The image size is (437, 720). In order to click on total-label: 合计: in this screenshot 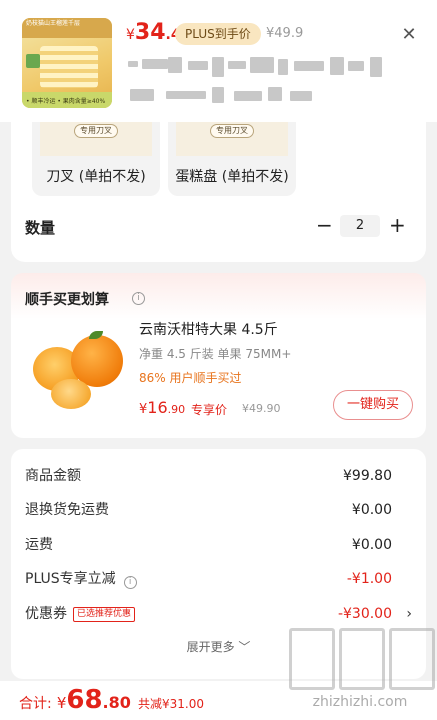, I will do `click(35, 704)`.